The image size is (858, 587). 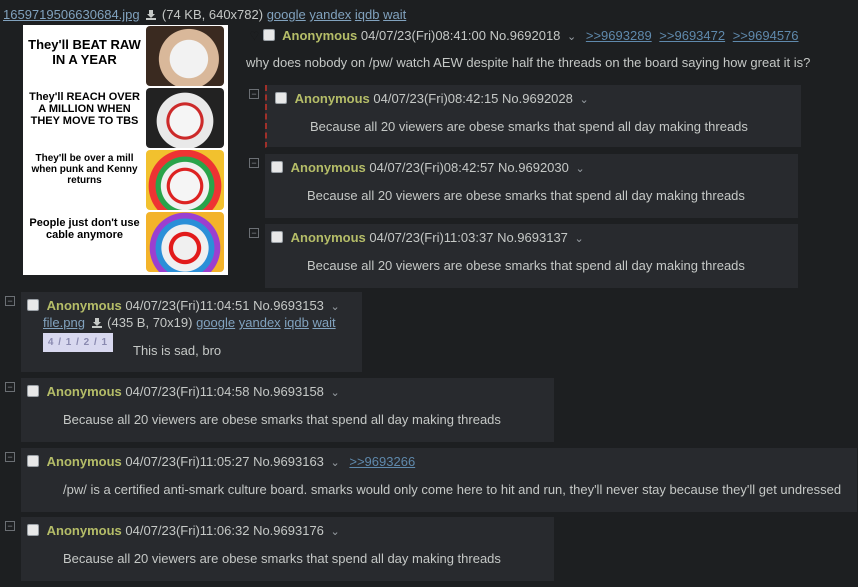 I want to click on iqdb-link: iqdb, so click(x=296, y=322).